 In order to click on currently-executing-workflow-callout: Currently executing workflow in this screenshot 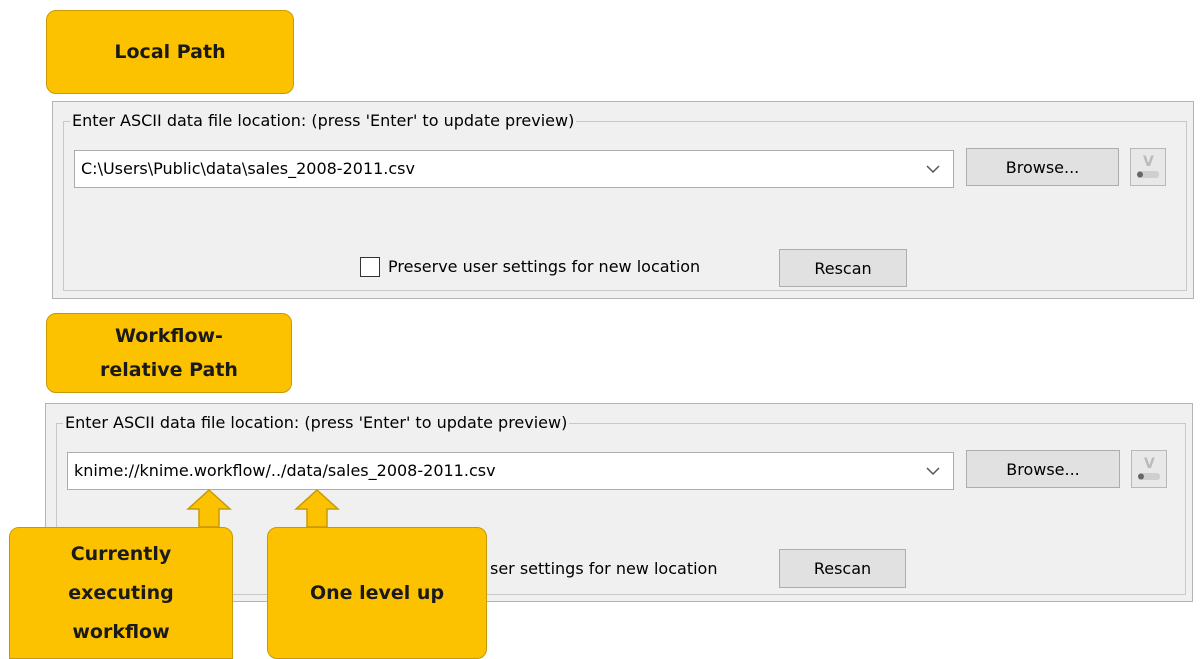, I will do `click(121, 593)`.